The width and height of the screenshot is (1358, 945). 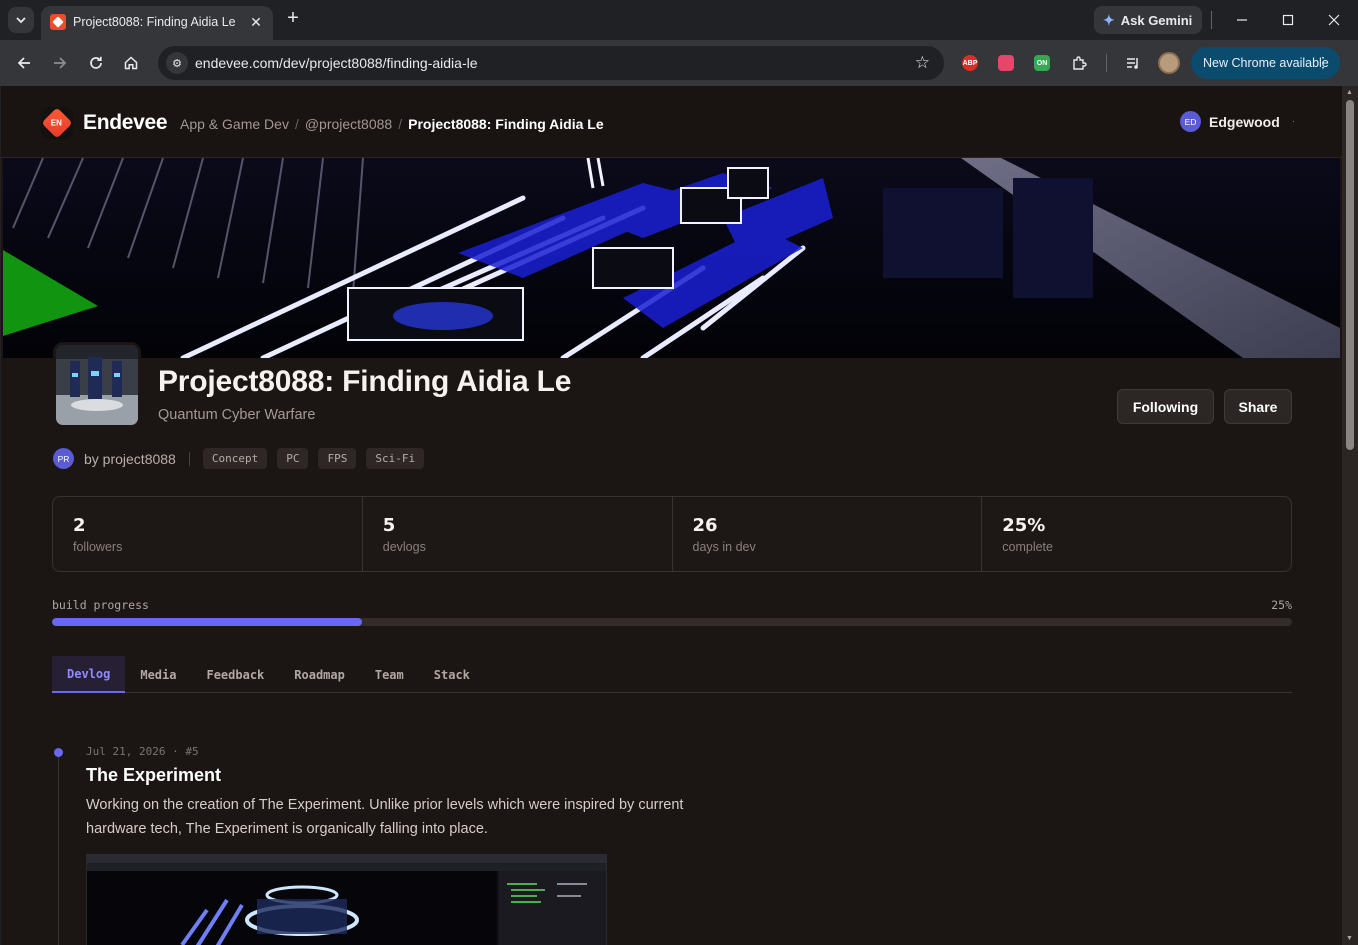 I want to click on home-button, so click(x=131, y=63).